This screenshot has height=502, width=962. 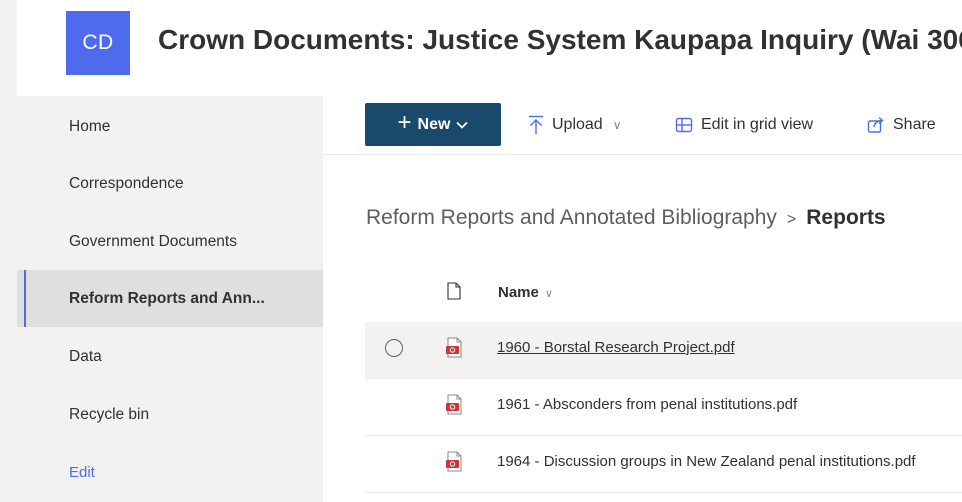 What do you see at coordinates (454, 291) in the screenshot?
I see `document-type-icon` at bounding box center [454, 291].